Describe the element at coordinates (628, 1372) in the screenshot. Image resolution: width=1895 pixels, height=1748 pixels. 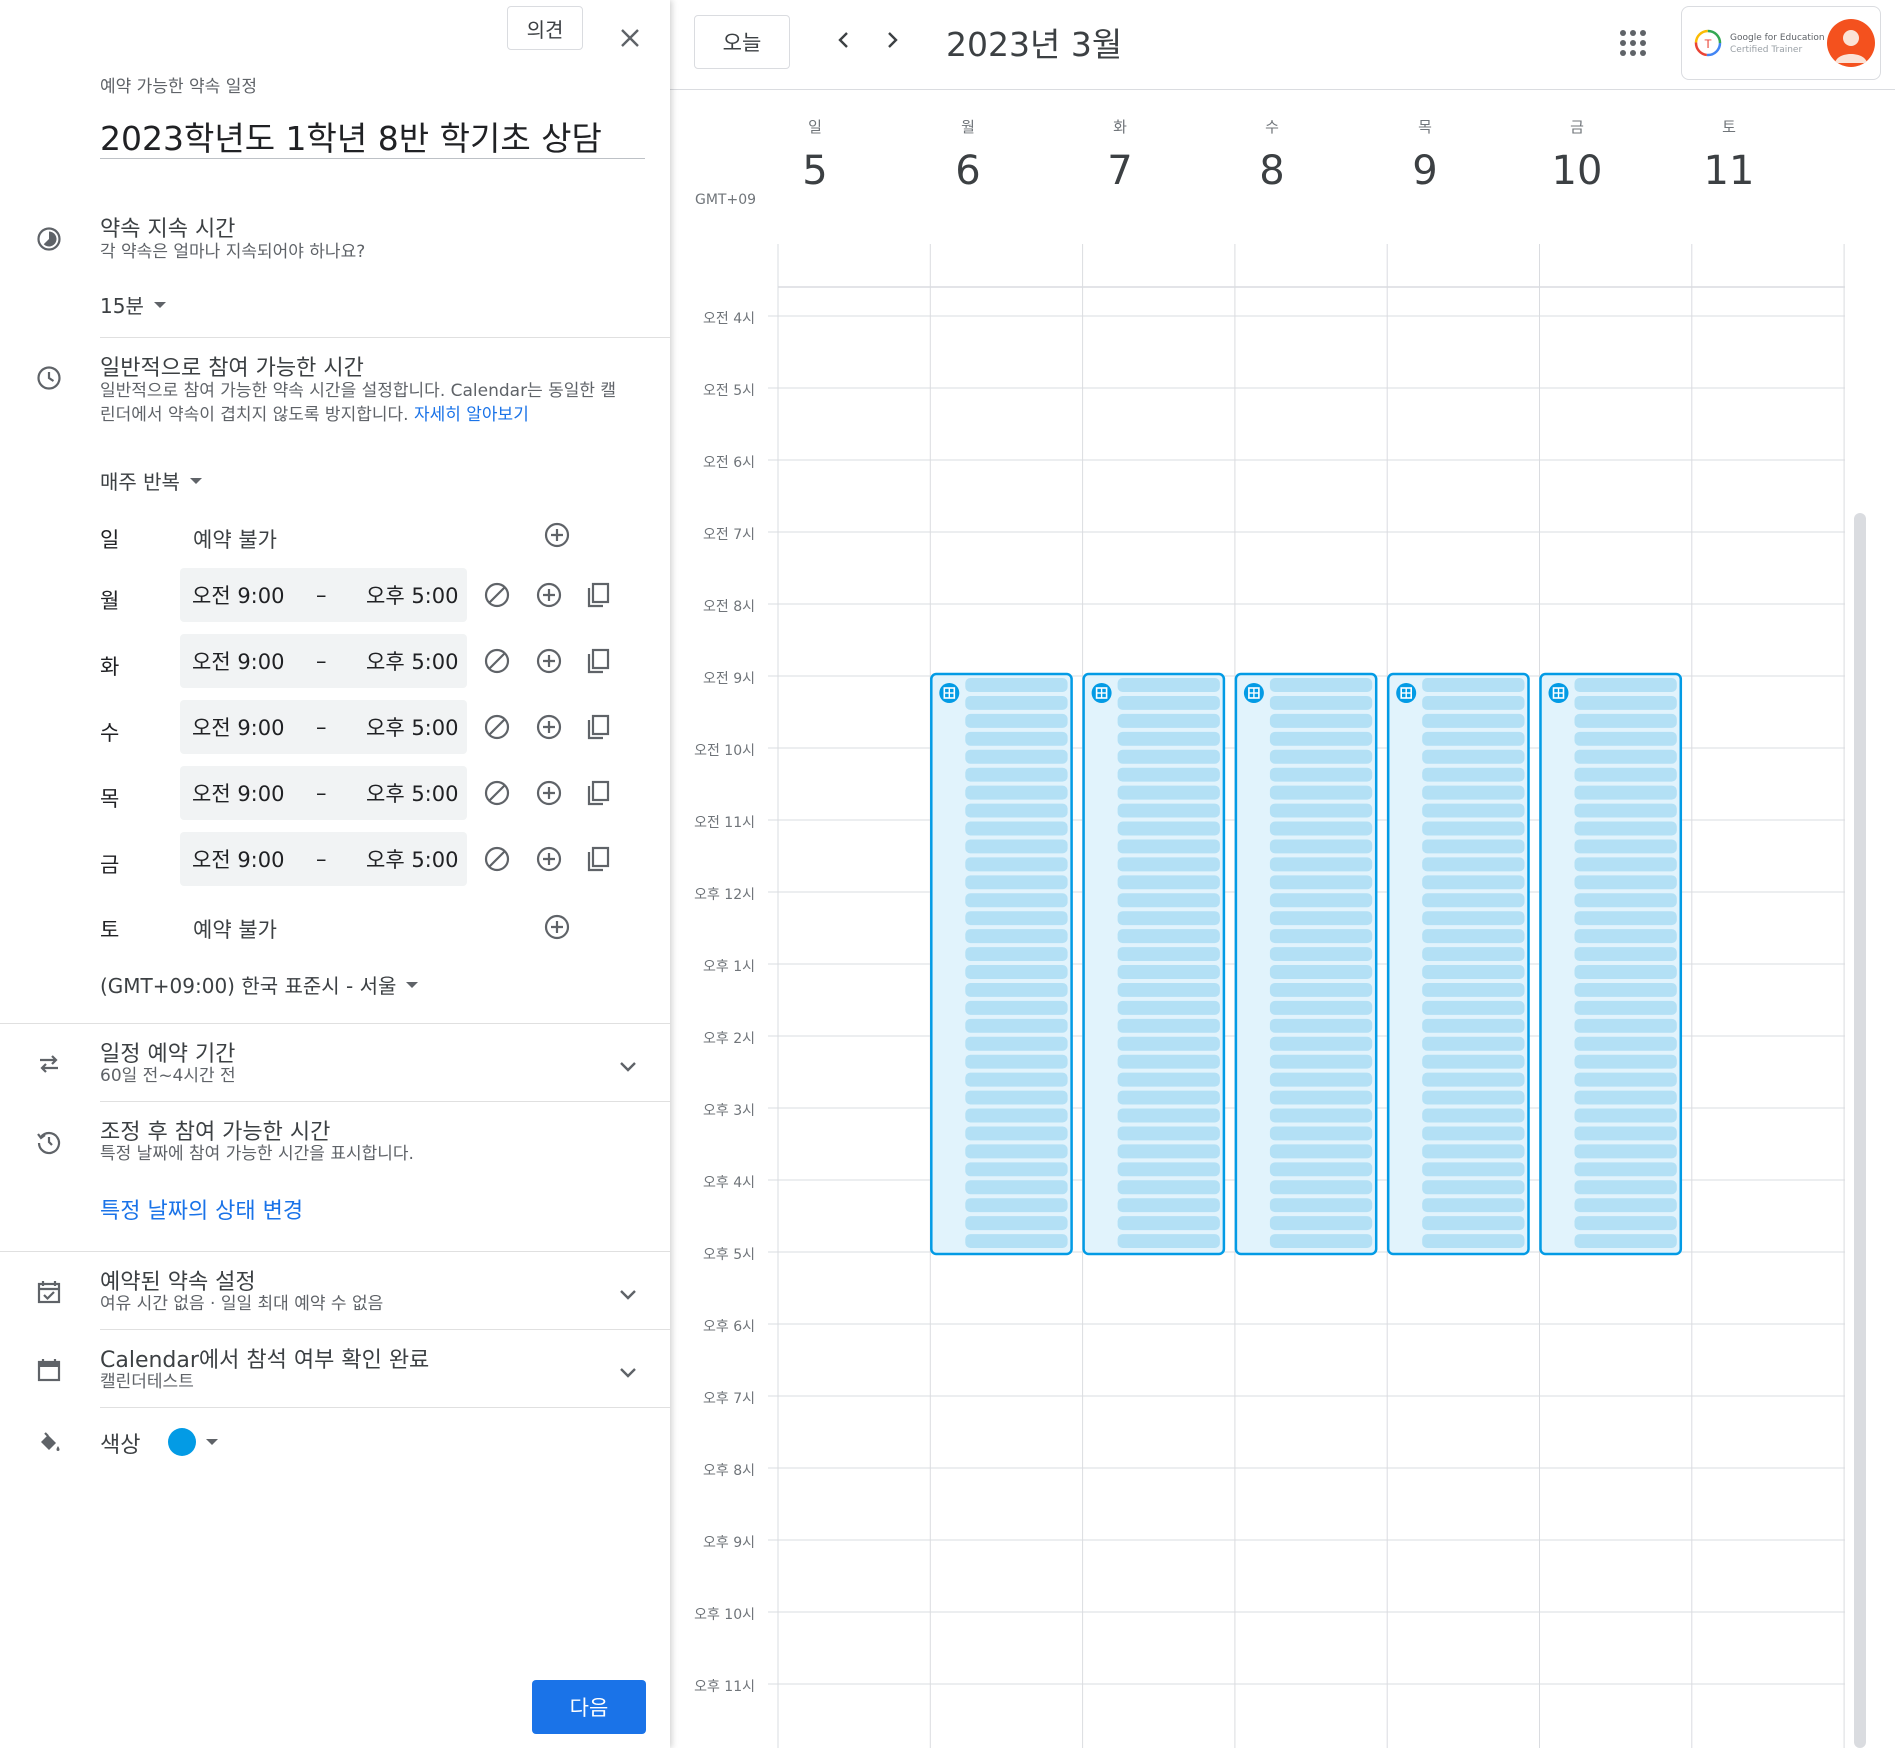
I see `expand-calendar-confirm` at that location.